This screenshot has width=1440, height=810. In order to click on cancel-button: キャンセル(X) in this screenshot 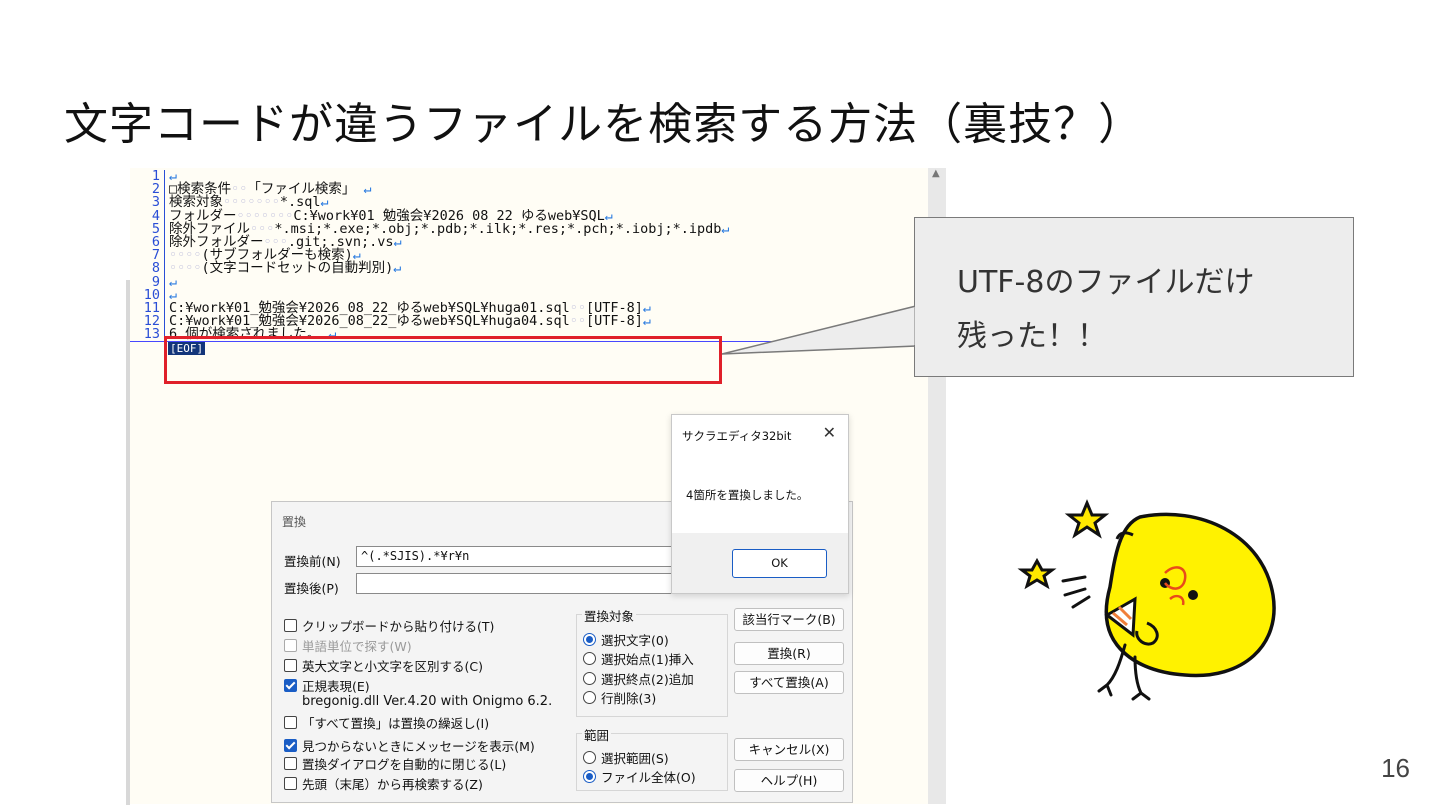, I will do `click(789, 749)`.